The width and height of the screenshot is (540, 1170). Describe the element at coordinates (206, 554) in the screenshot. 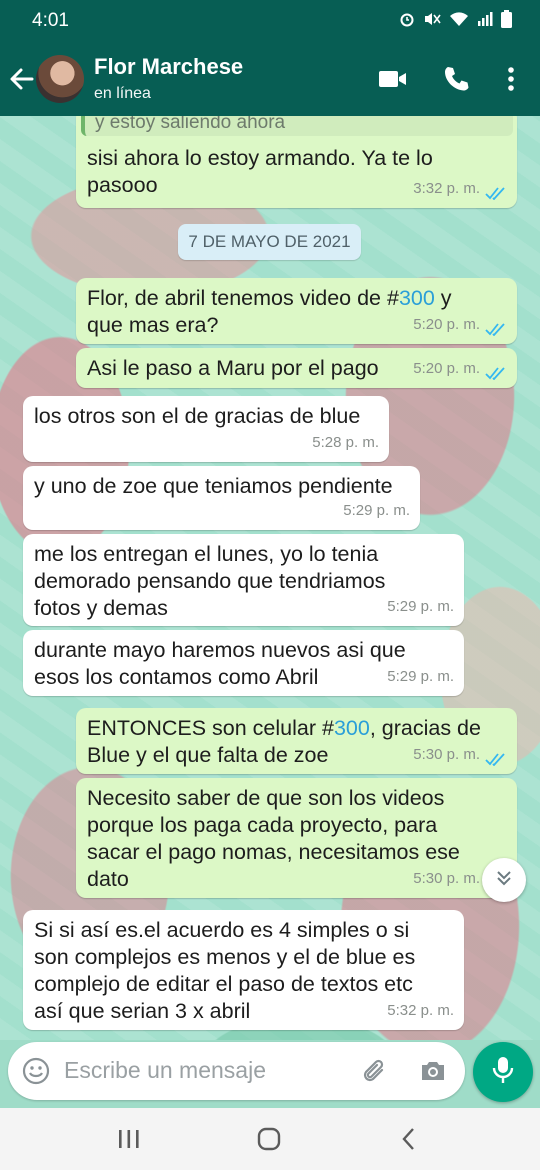

I see `message-line: me los entregan el lunes, yo lo tenia` at that location.